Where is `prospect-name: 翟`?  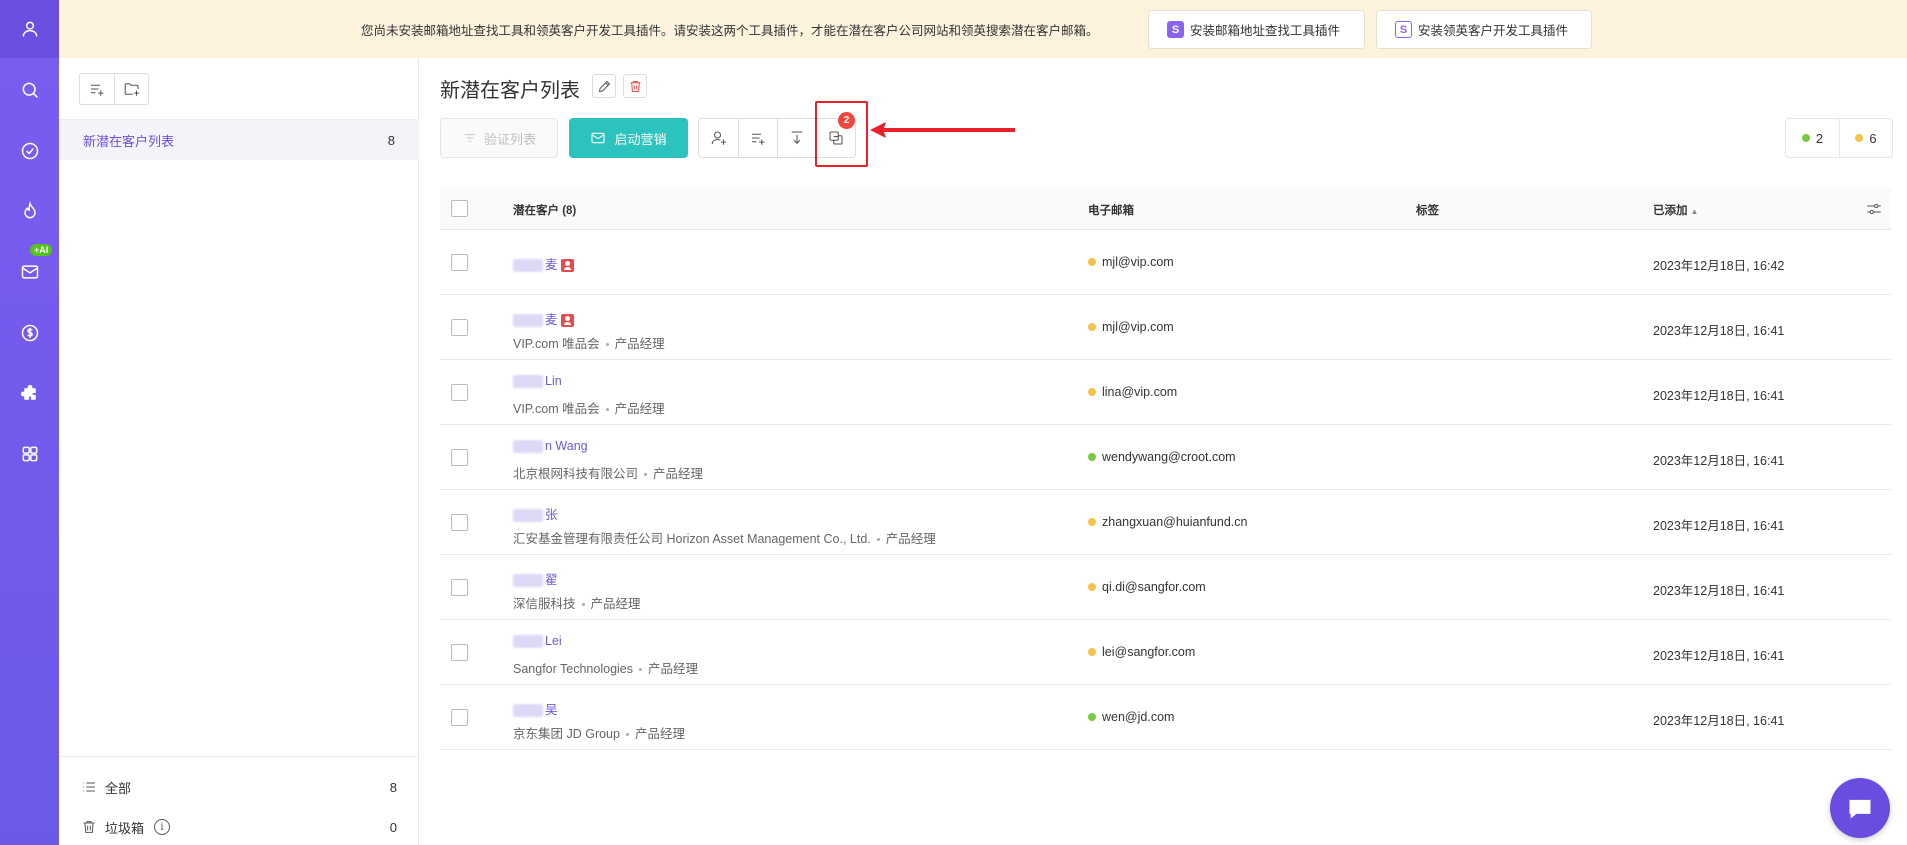
prospect-name: 翟 is located at coordinates (535, 578).